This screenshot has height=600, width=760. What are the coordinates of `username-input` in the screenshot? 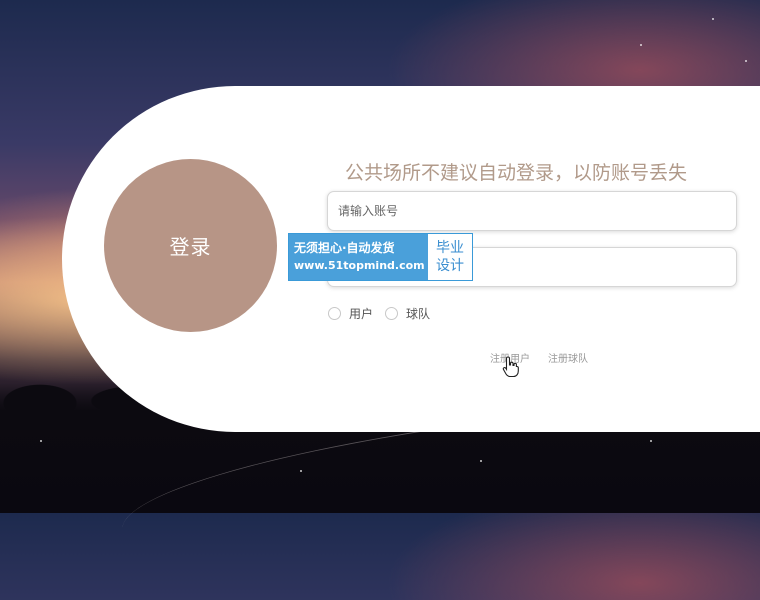 It's located at (532, 211).